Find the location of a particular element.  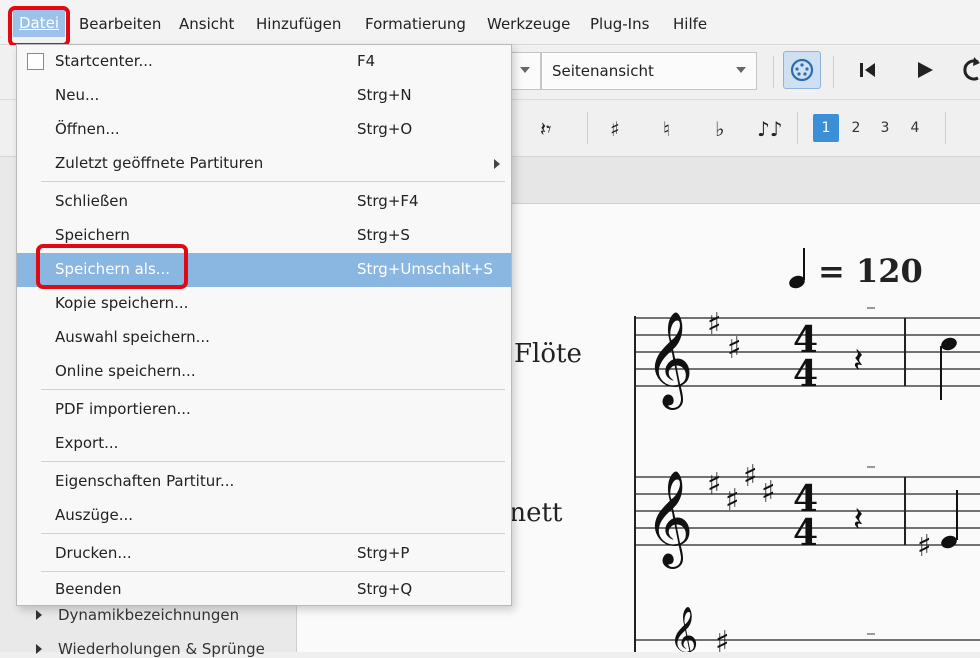

rest-button: 𝄽𝄾 is located at coordinates (545, 129).